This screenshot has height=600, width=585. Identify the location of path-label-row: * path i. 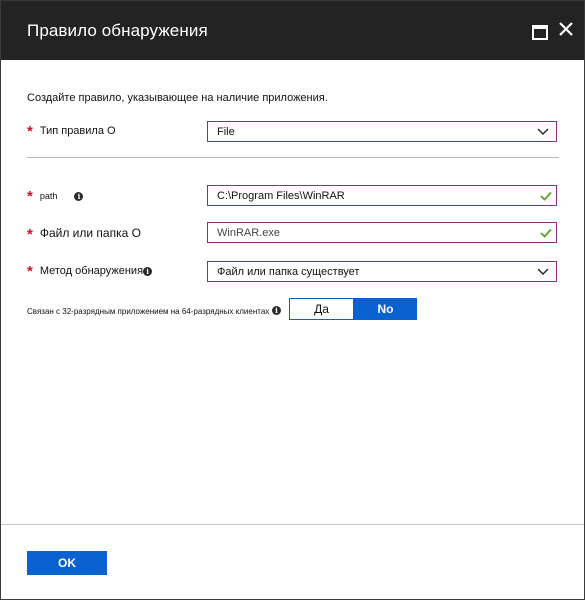
(55, 196).